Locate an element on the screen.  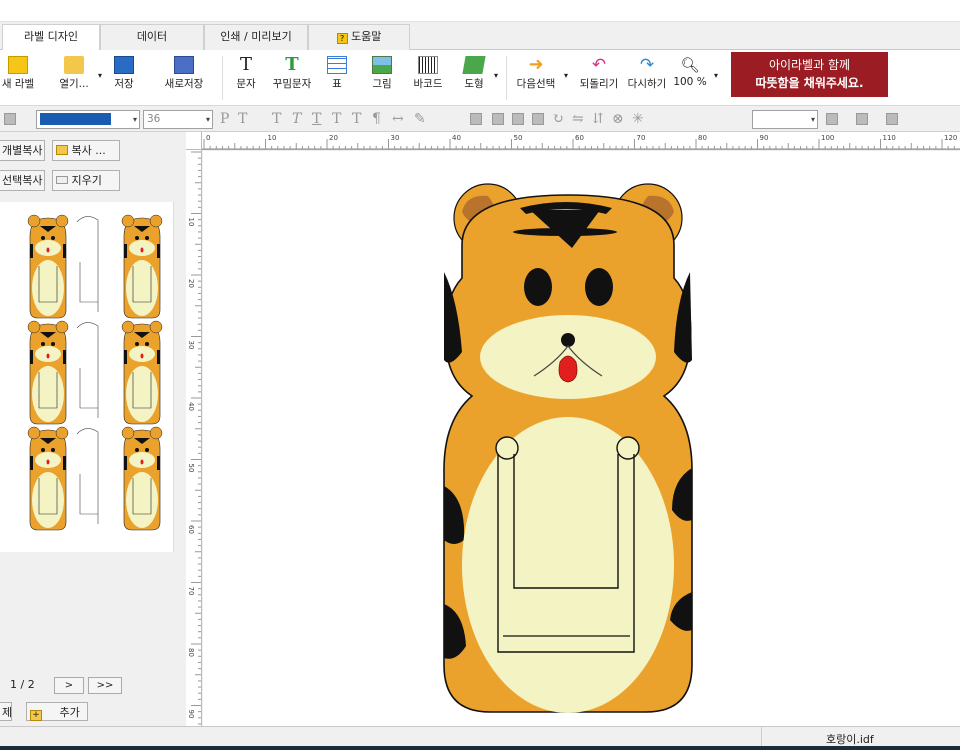
next-select-button: ➜ 다음선택 is located at coordinates (536, 78).